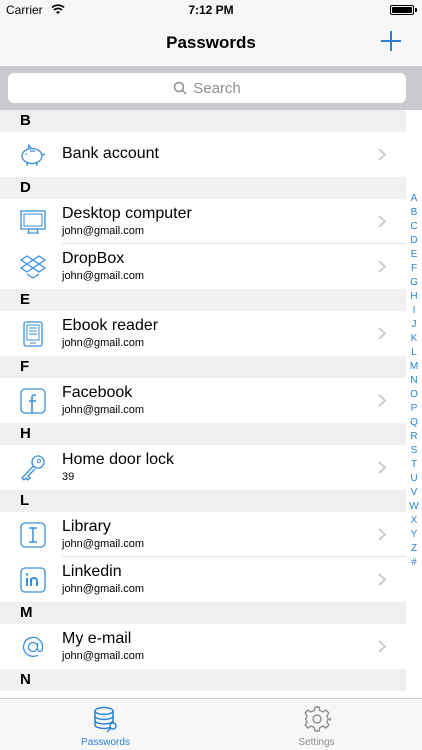 The height and width of the screenshot is (750, 422). Describe the element at coordinates (92, 571) in the screenshot. I see `item-title: Linkedin` at that location.